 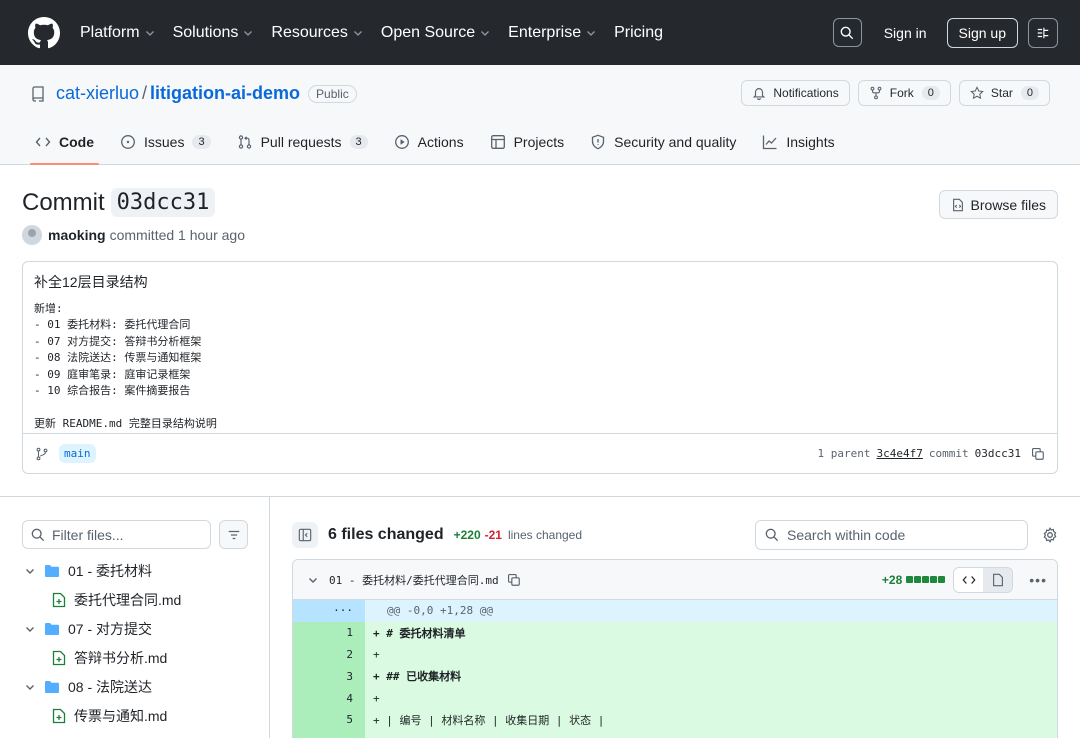 What do you see at coordinates (675, 611) in the screenshot?
I see `diff-hunk-header: ··· @@ -0,0 +1,28 @@` at bounding box center [675, 611].